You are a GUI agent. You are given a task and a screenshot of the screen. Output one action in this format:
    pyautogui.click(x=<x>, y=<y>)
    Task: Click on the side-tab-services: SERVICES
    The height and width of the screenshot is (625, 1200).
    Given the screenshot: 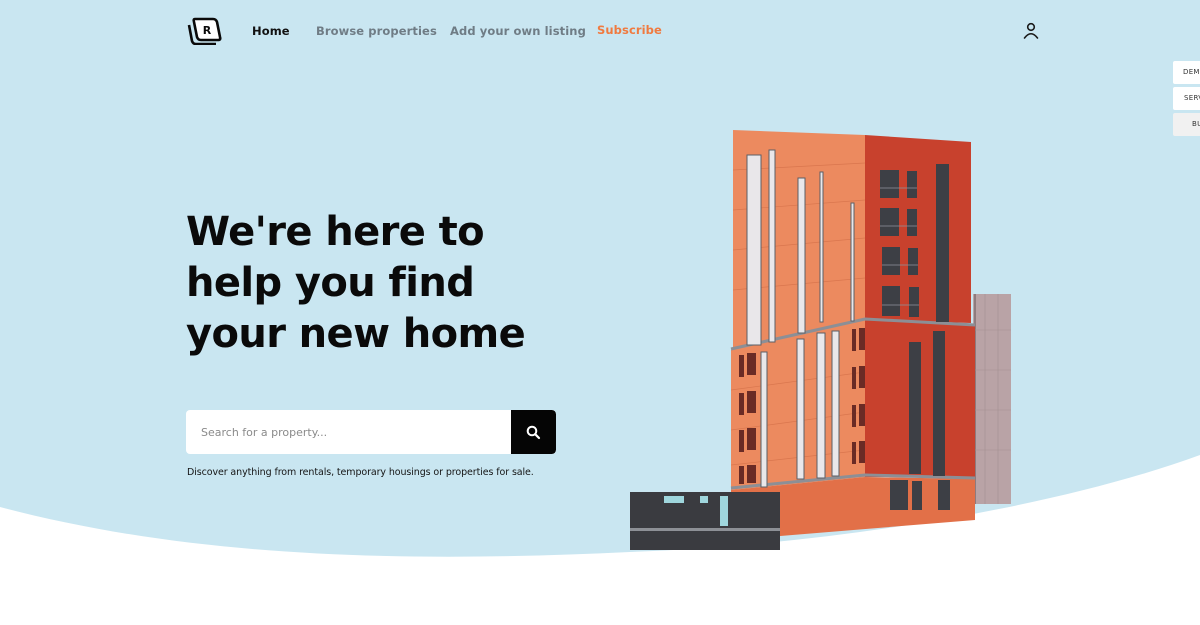 What is the action you would take?
    pyautogui.click(x=1186, y=98)
    